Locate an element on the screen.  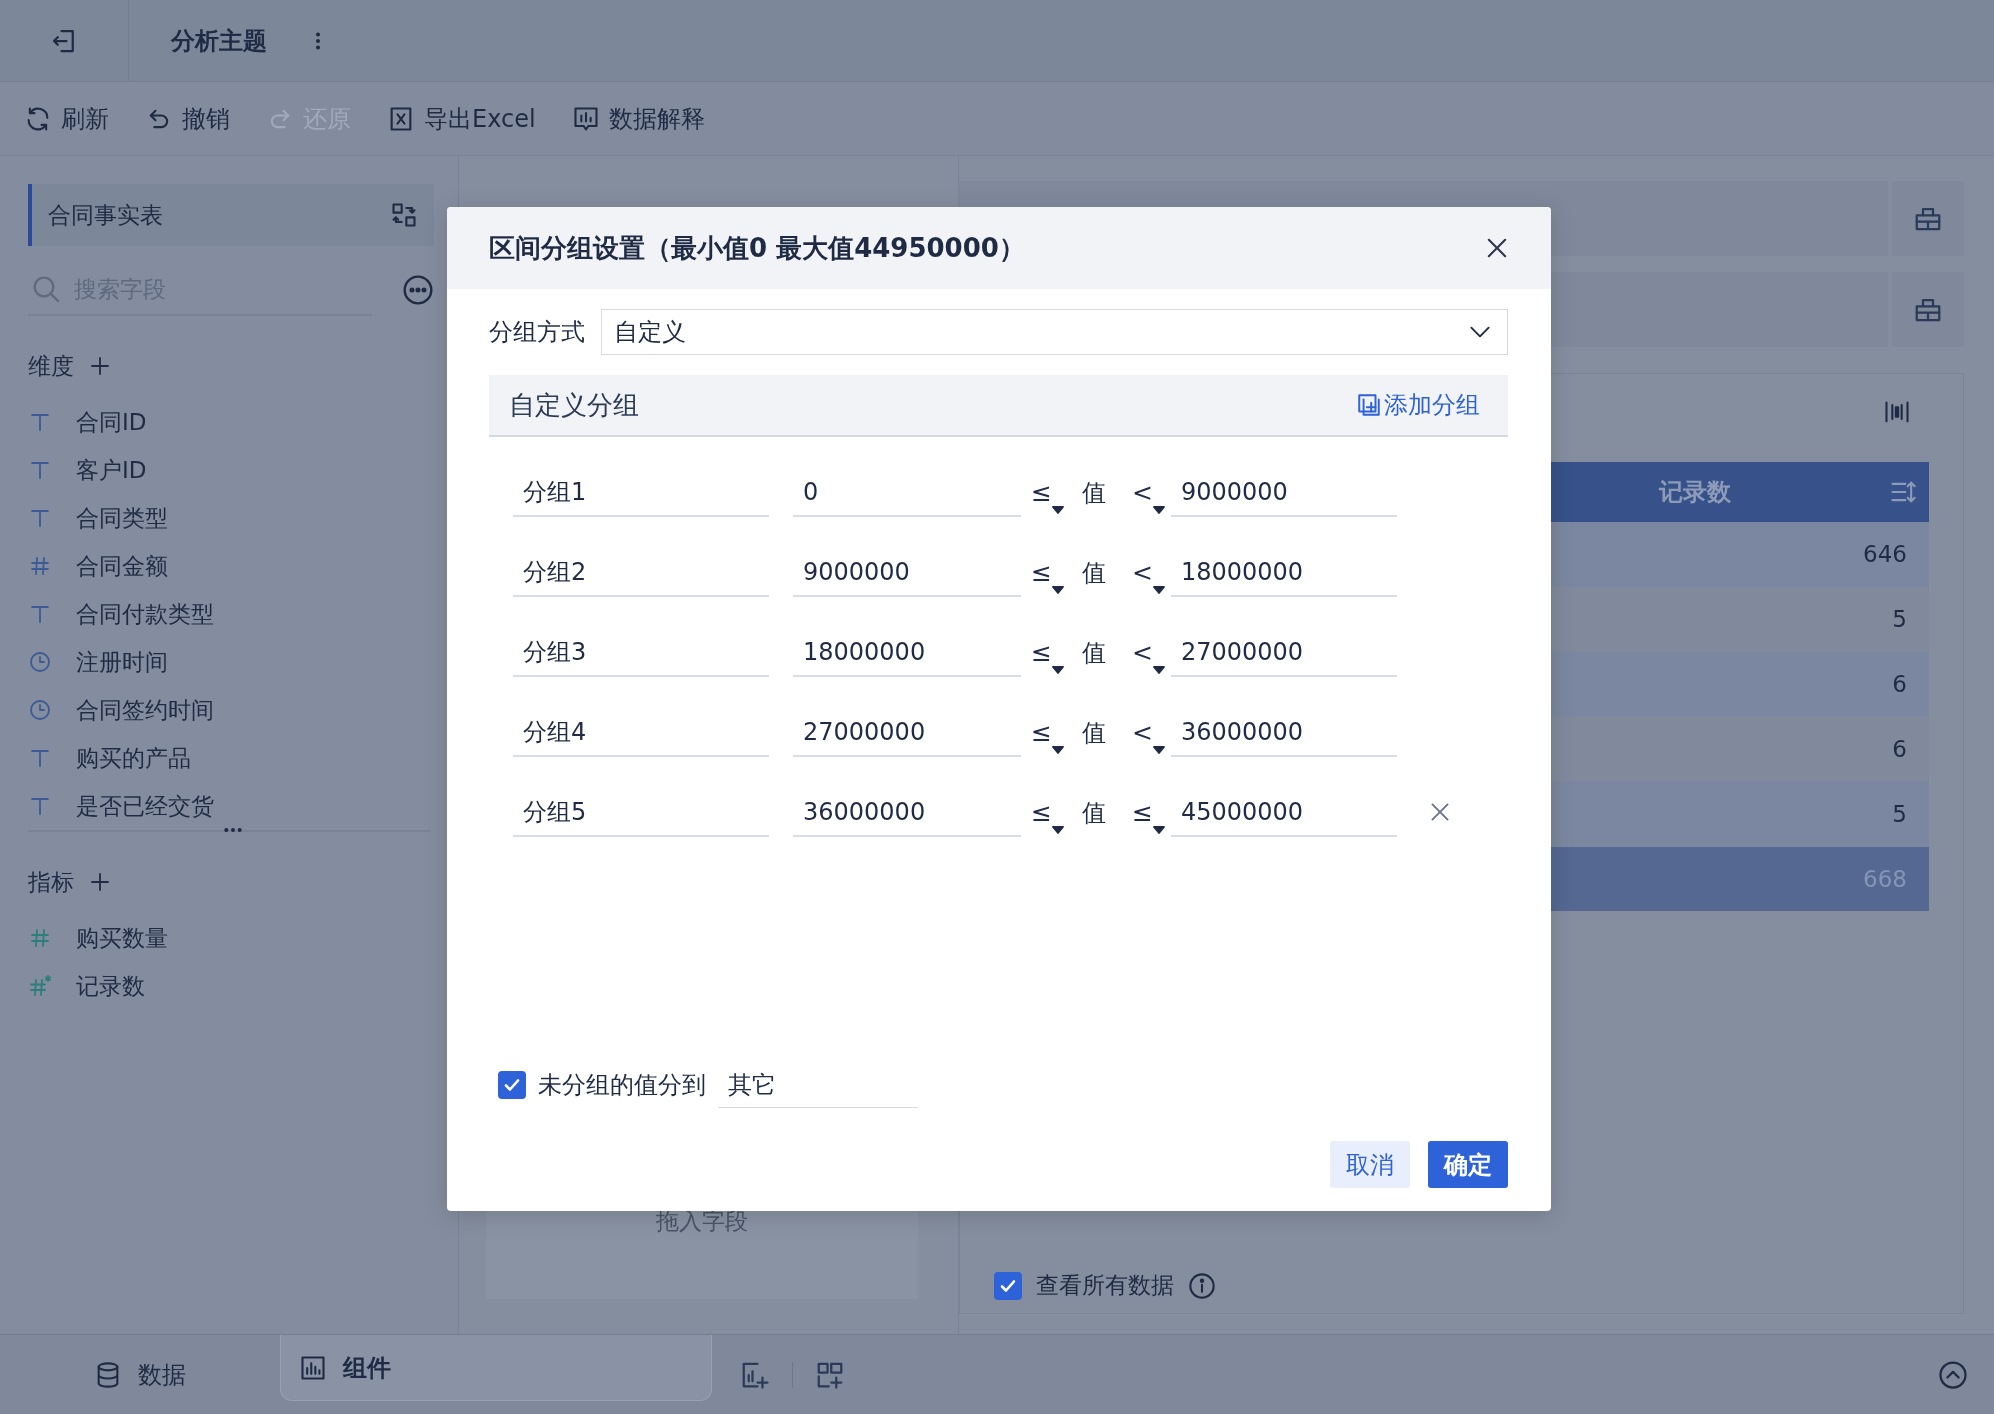
column-title: 记录数 is located at coordinates (1695, 492).